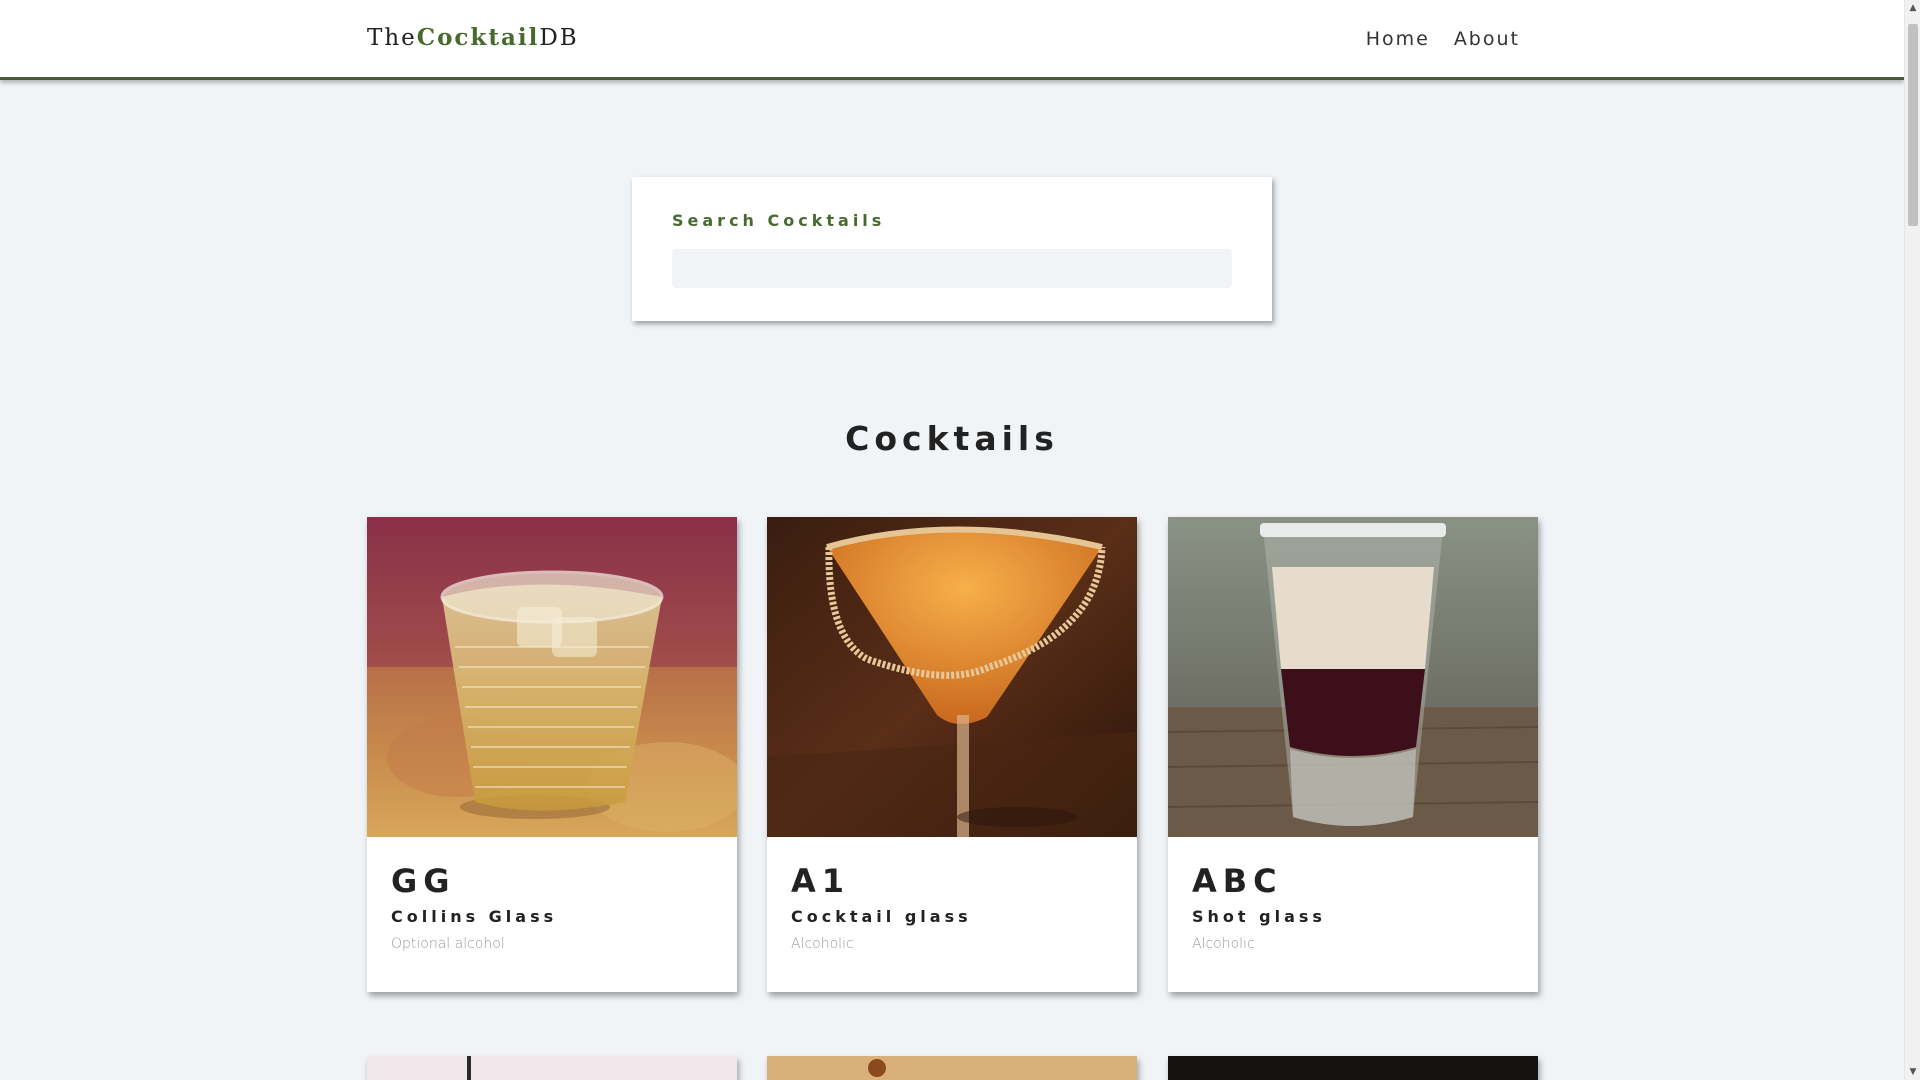 This screenshot has width=1920, height=1080. Describe the element at coordinates (392, 38) in the screenshot. I see `logo-prefix: The` at that location.